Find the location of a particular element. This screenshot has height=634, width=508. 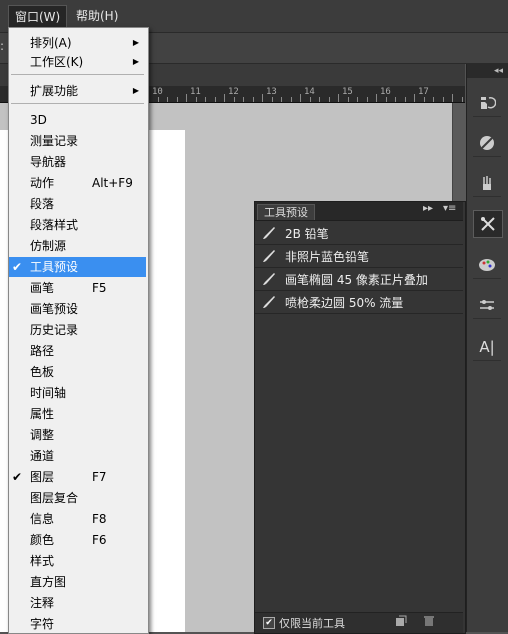

brushes-icon is located at coordinates (487, 183).